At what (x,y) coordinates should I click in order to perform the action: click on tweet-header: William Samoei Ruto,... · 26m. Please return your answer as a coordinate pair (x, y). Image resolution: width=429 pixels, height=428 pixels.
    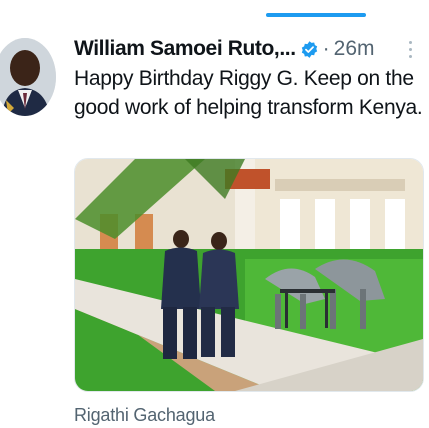
    Looking at the image, I should click on (251, 49).